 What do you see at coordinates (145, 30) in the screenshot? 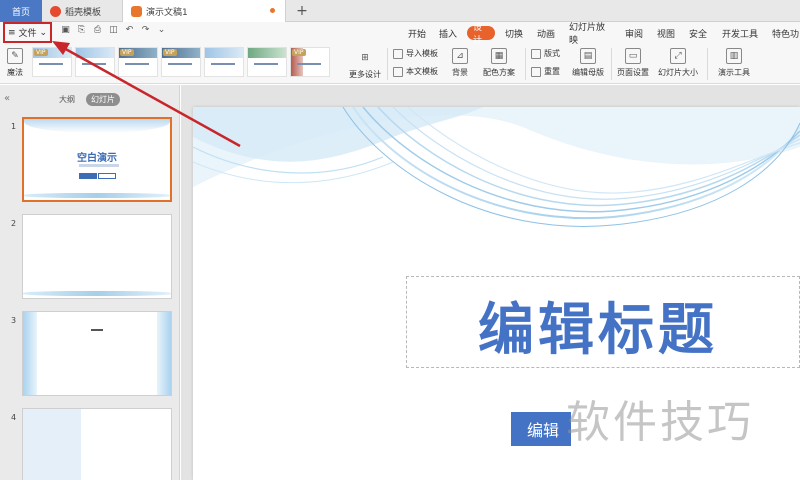
I see `redo-icon: ↷` at bounding box center [145, 30].